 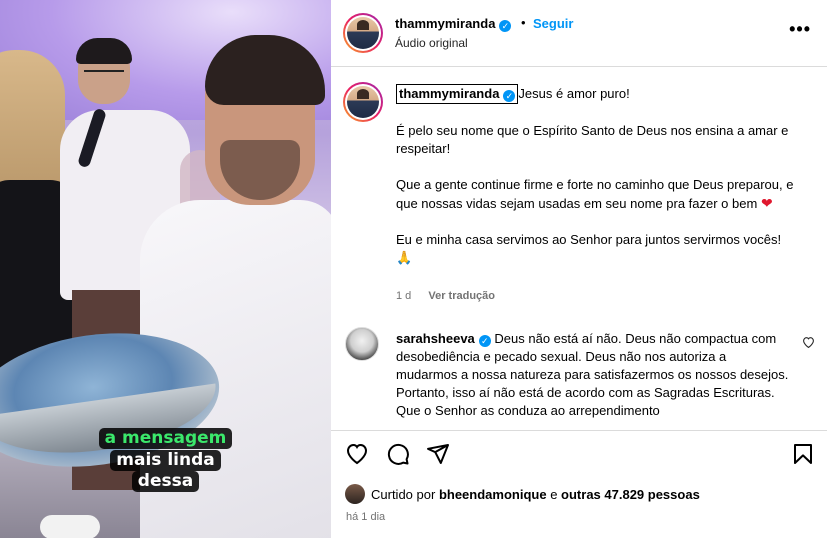 What do you see at coordinates (104, 74) in the screenshot?
I see `video-scene-speaker-glasses` at bounding box center [104, 74].